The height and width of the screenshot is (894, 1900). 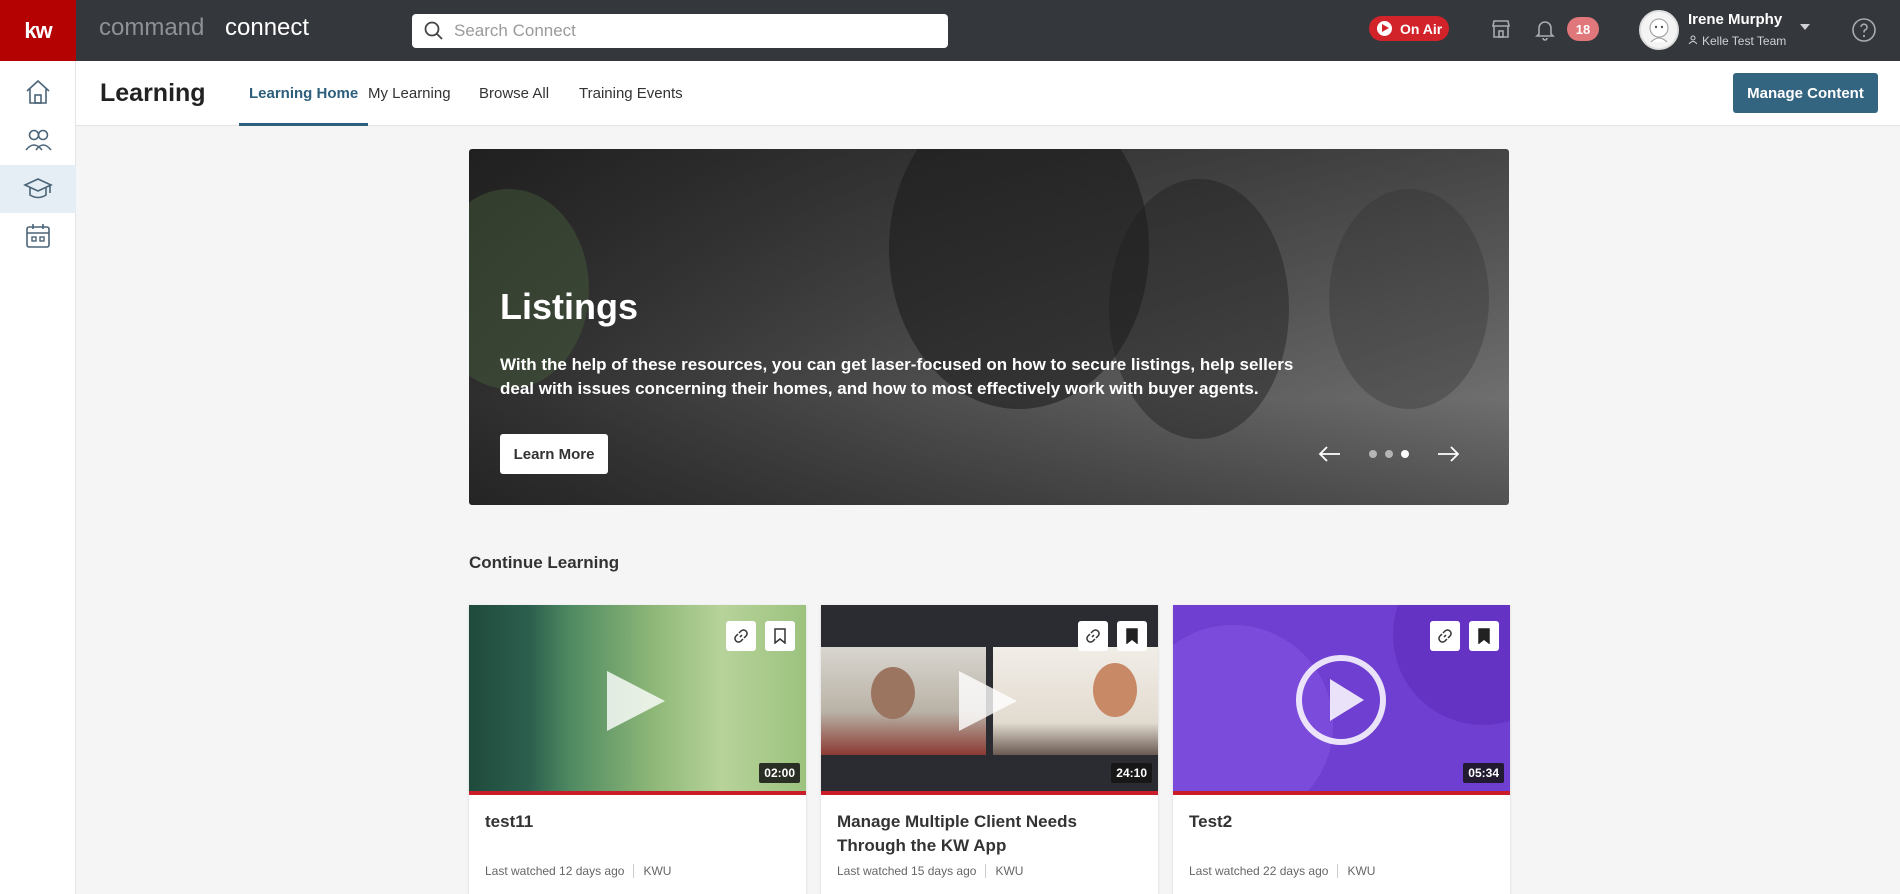 I want to click on bookmark-outline-icon, so click(x=780, y=636).